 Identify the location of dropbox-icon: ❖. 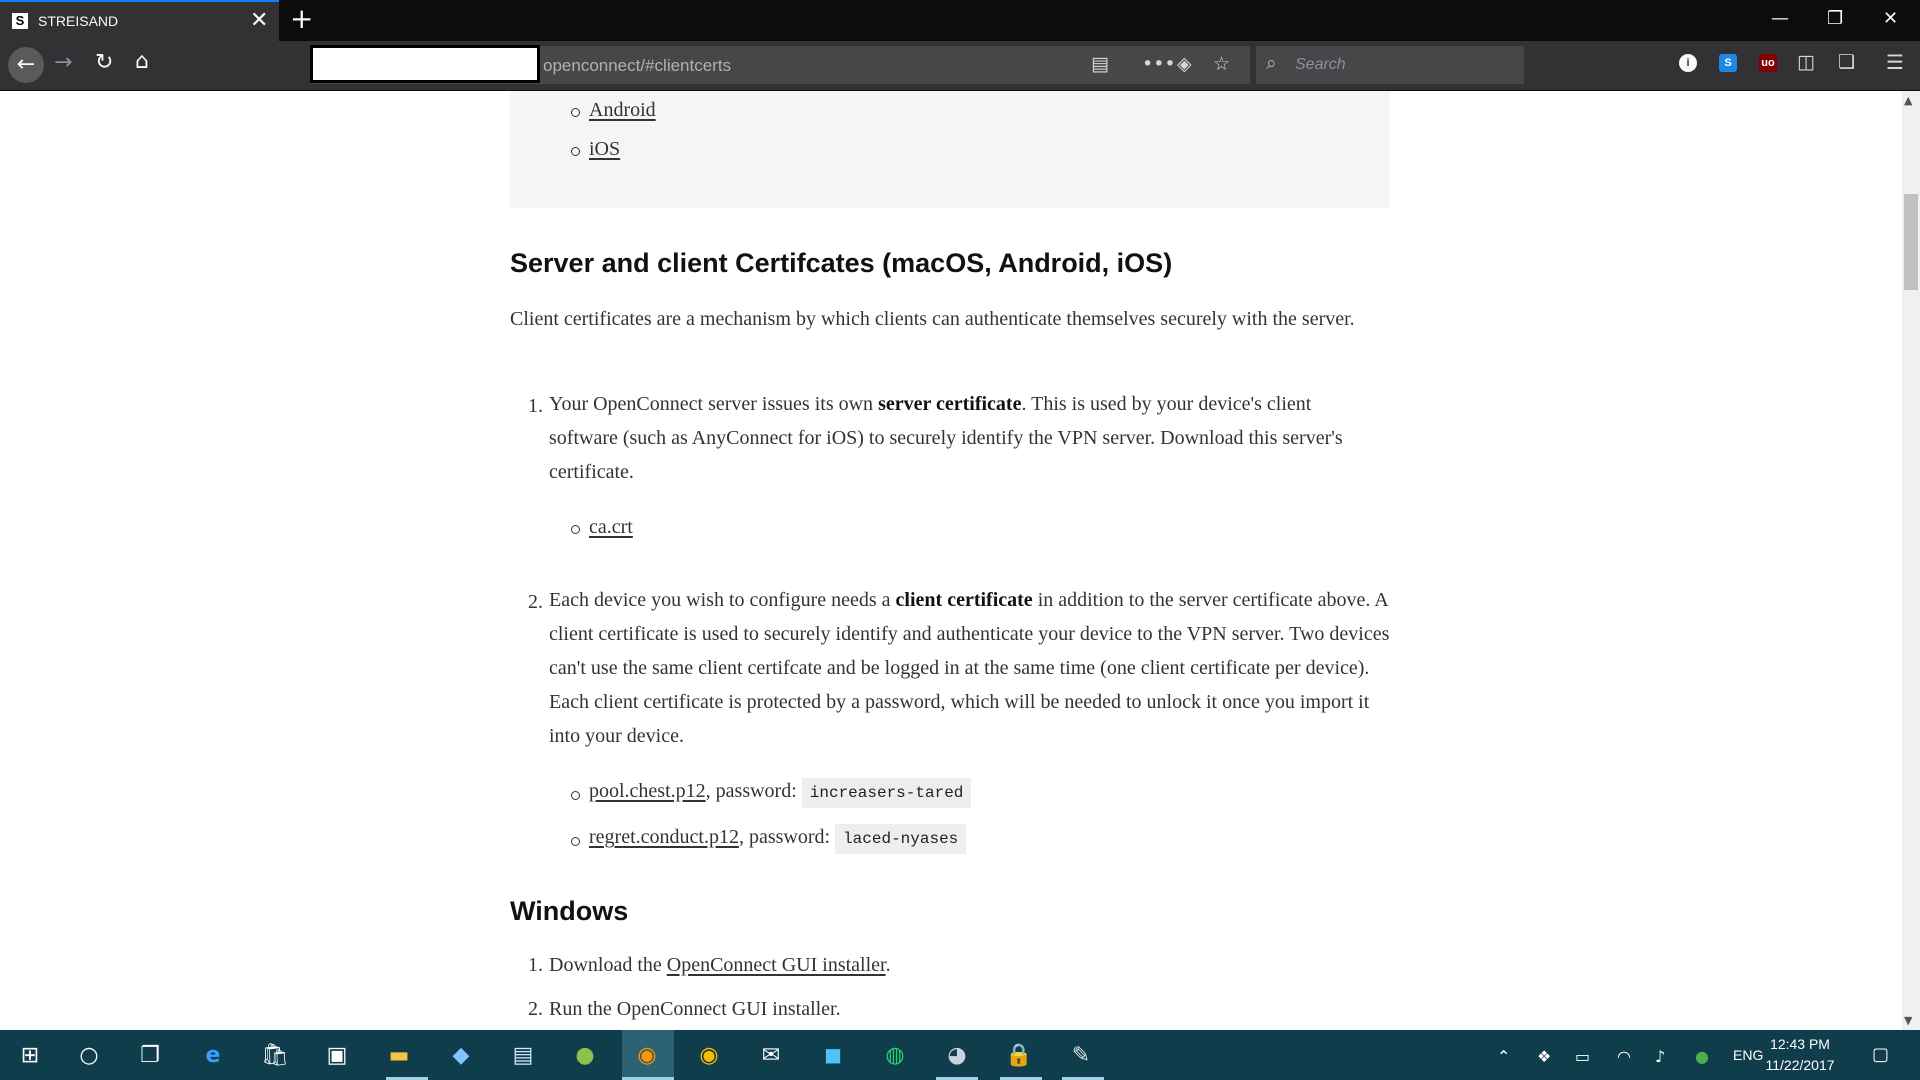
(1544, 1056).